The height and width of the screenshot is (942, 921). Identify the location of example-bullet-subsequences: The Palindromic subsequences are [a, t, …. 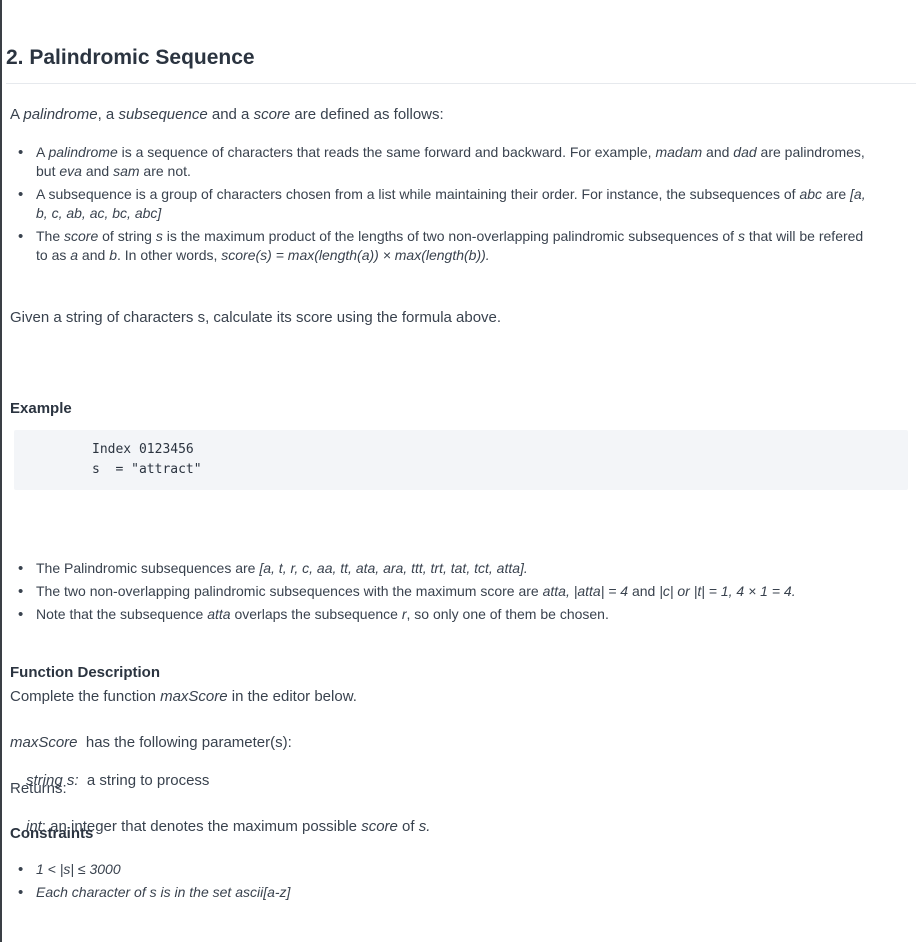
(457, 568).